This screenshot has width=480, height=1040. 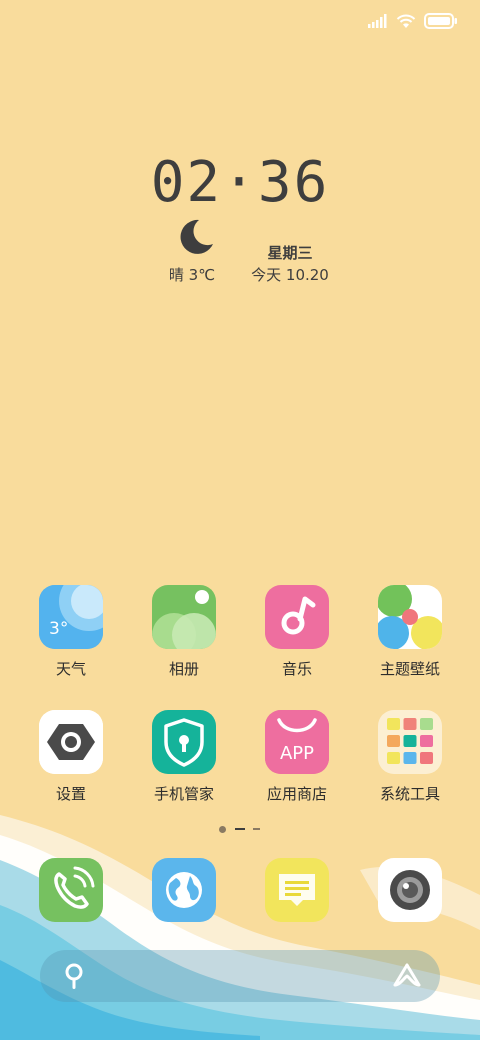 What do you see at coordinates (70, 669) in the screenshot?
I see `app-label-weather: 天气` at bounding box center [70, 669].